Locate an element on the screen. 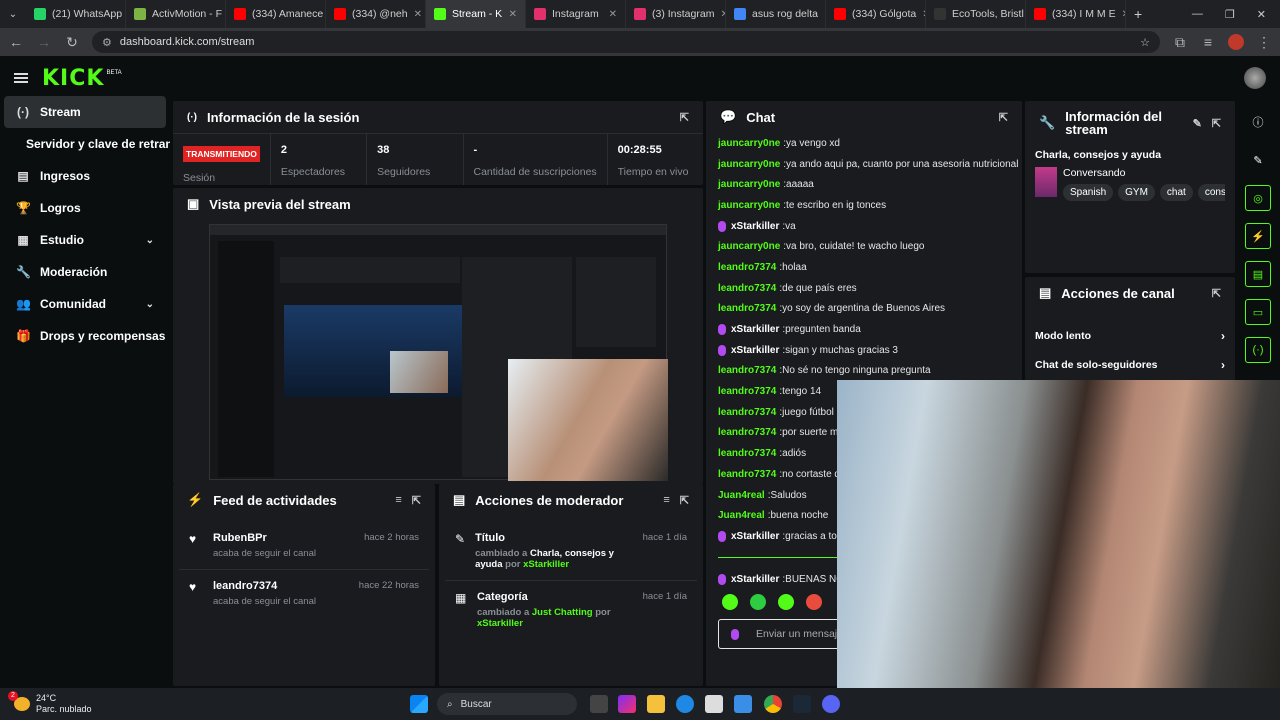 This screenshot has height=720, width=1280. browser-tab: (334) @neh ✕ is located at coordinates (376, 14).